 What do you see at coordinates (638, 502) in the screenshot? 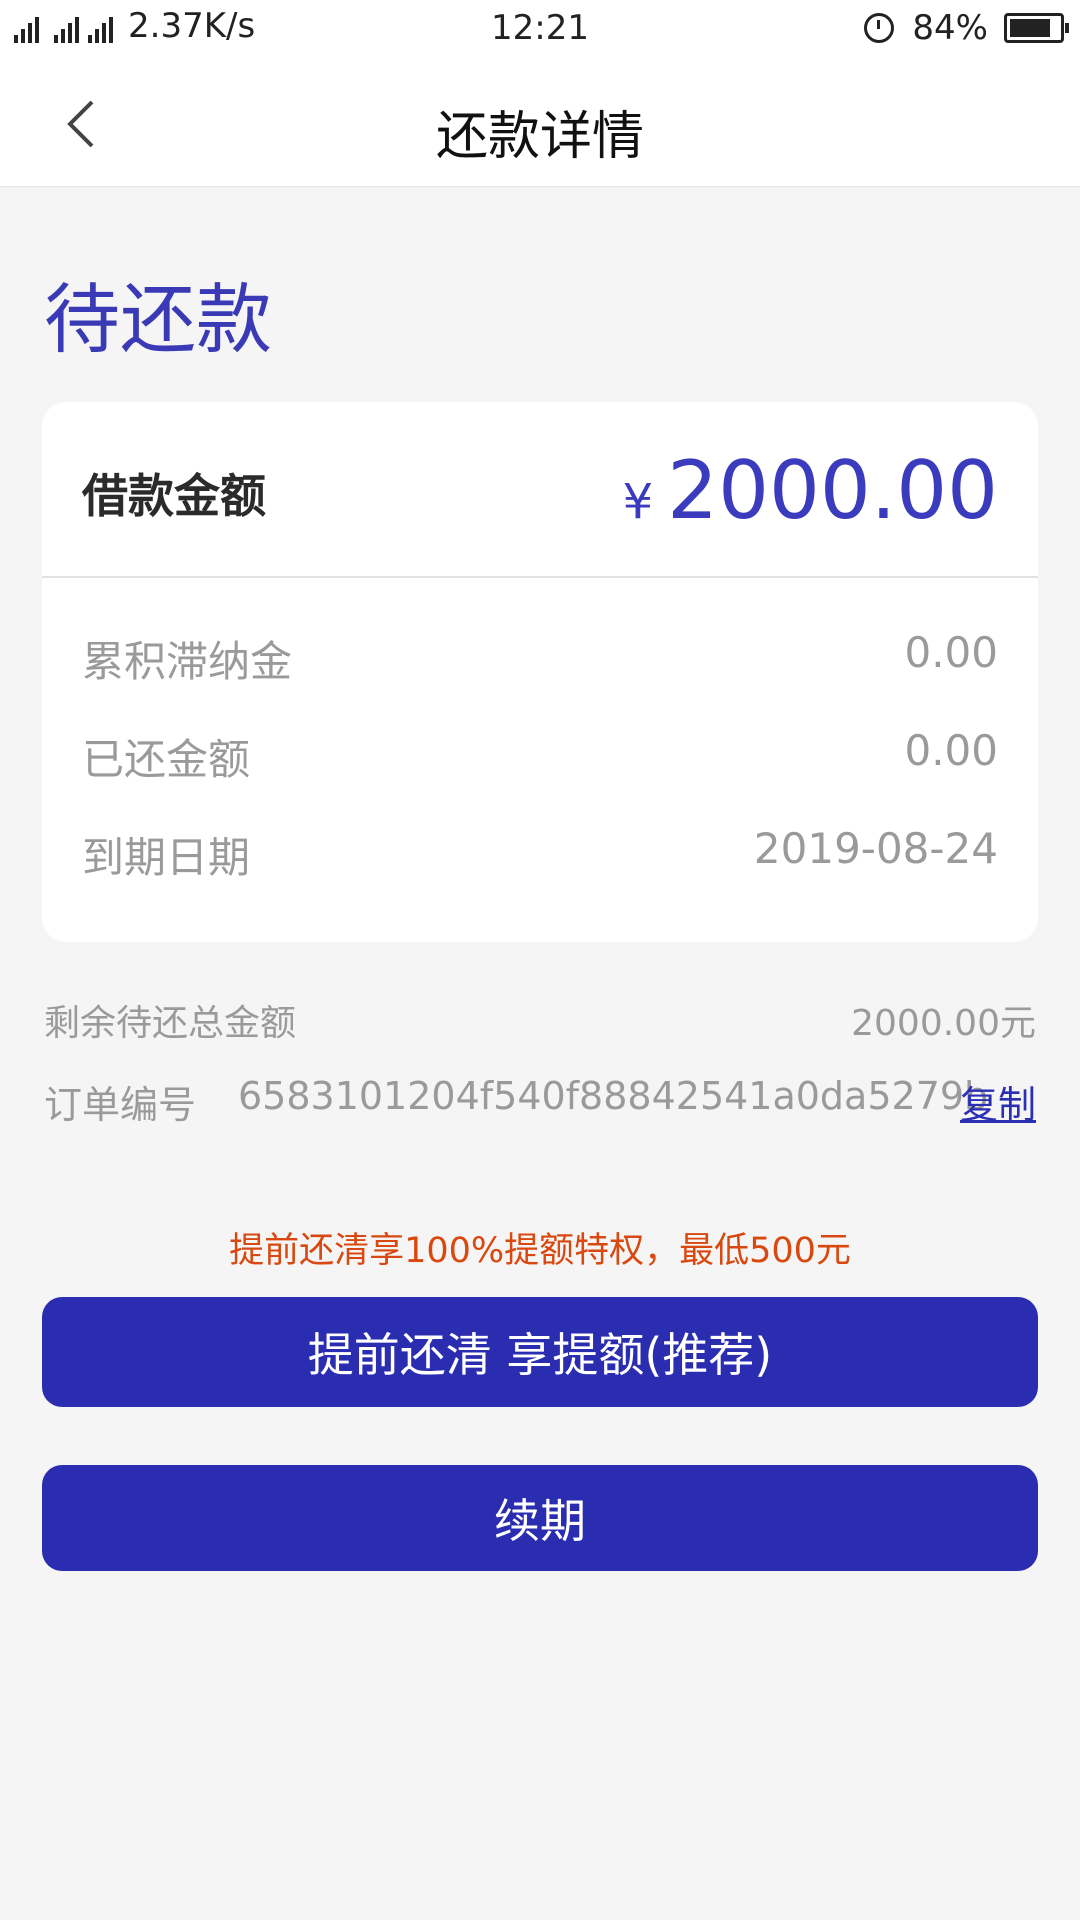
I see `currency-symbol: ¥` at bounding box center [638, 502].